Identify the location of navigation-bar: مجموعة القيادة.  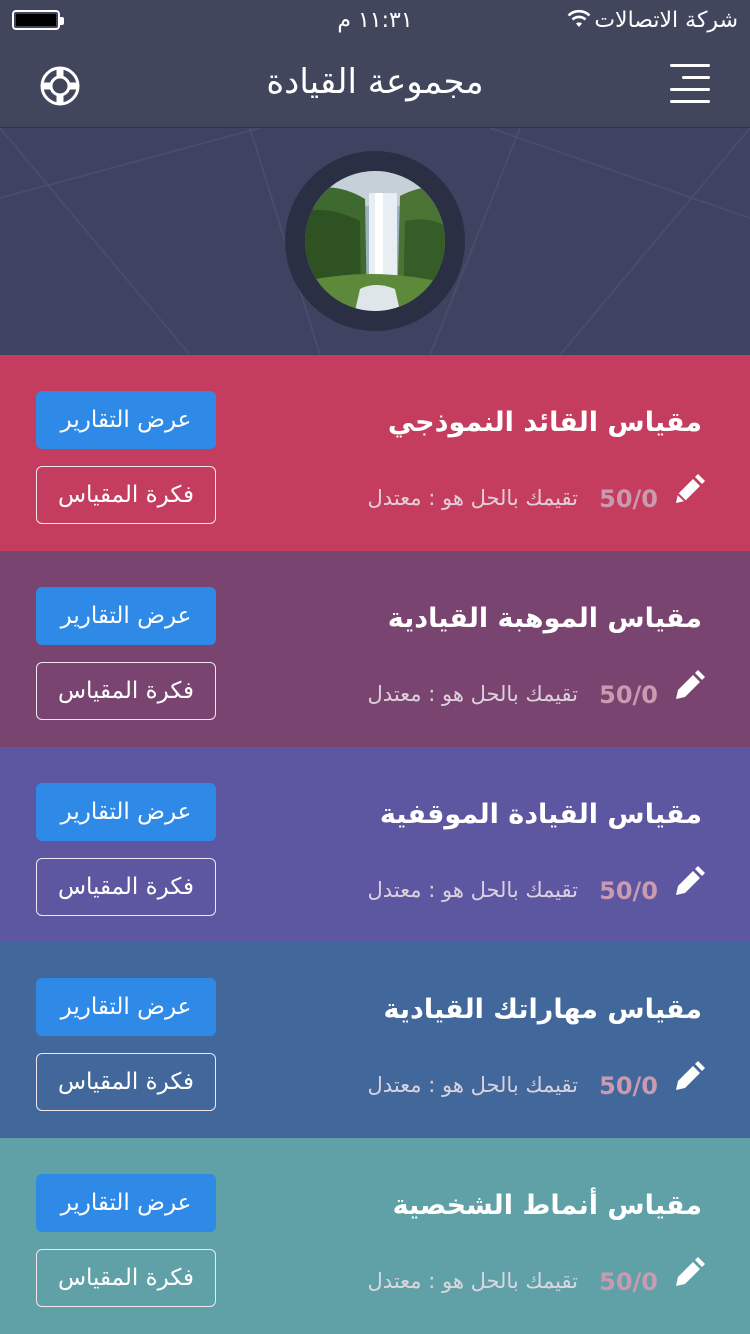
(375, 84).